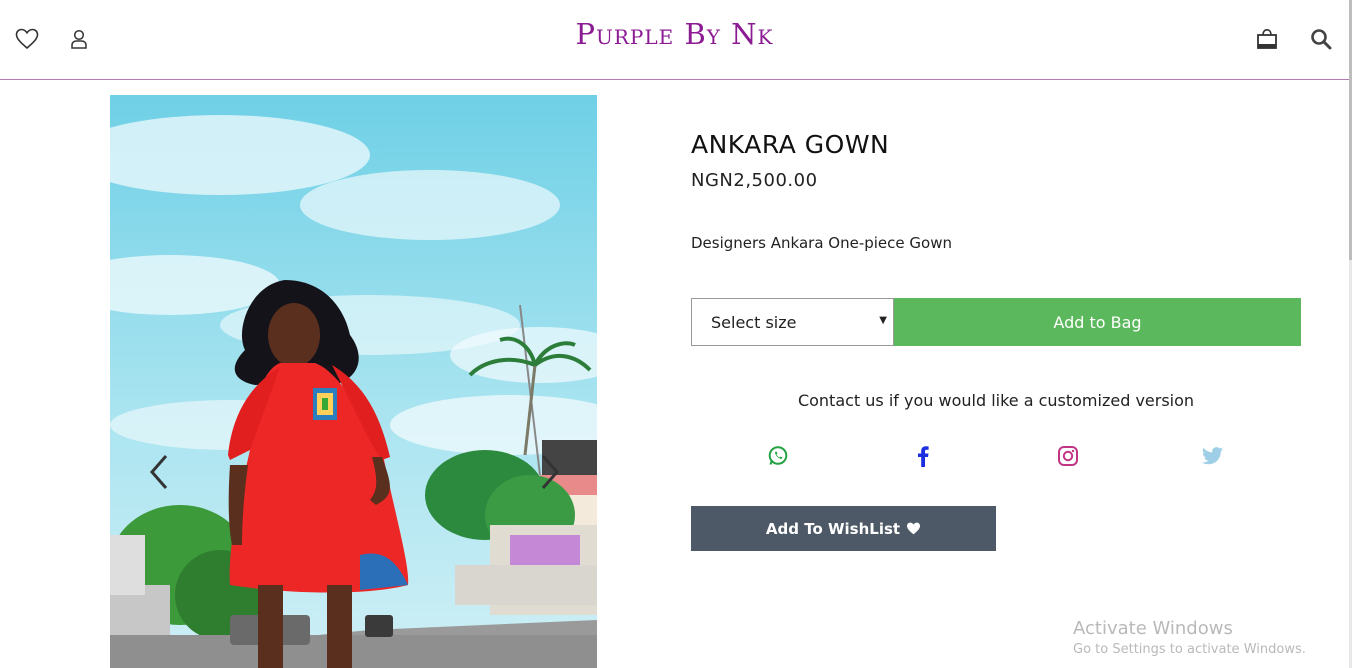  I want to click on carousel-prev-button, so click(159, 472).